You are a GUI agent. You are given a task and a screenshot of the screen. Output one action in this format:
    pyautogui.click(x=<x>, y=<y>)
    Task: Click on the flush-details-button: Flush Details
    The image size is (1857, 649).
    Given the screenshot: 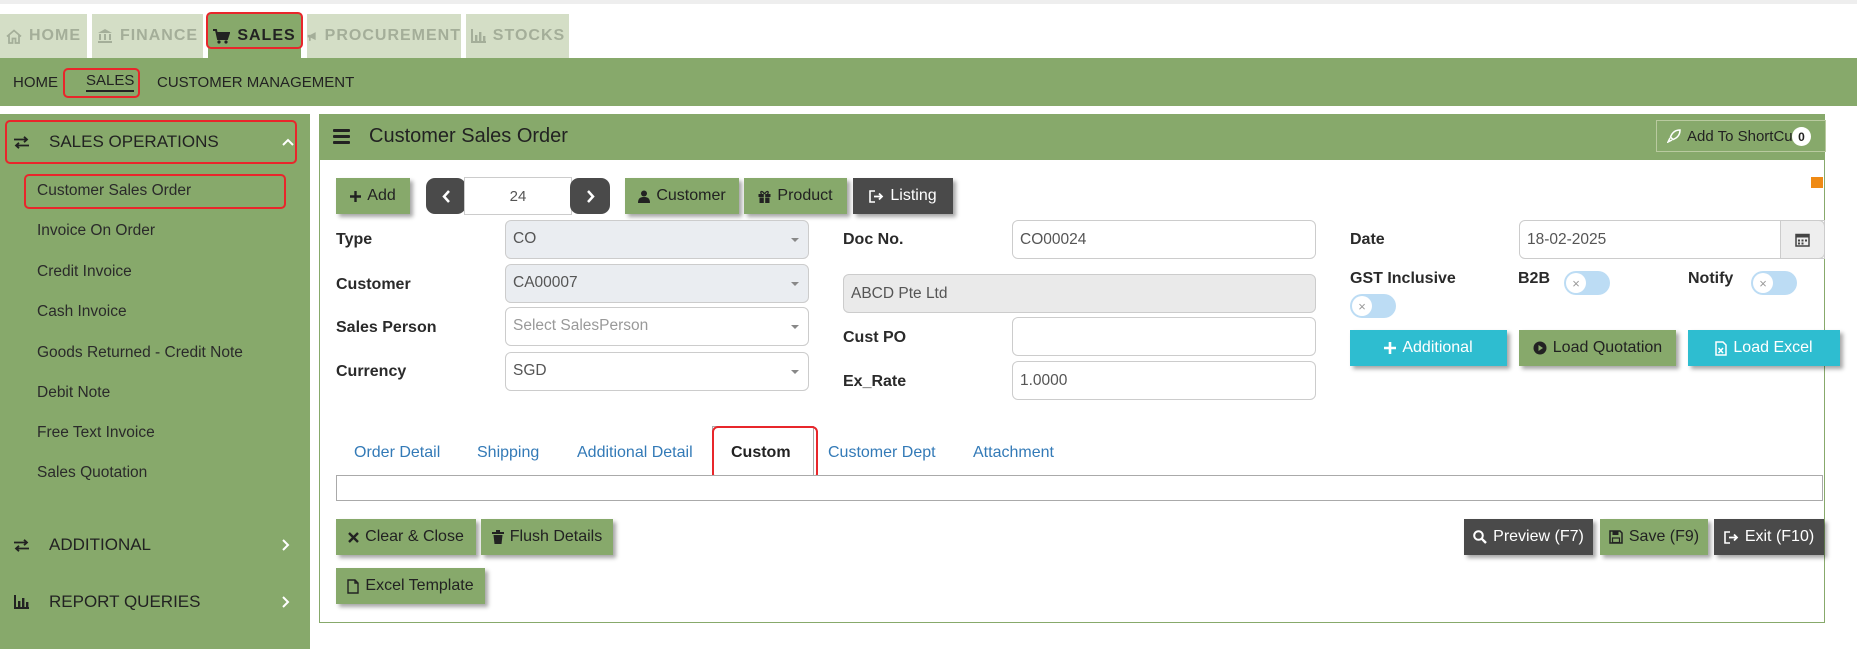 What is the action you would take?
    pyautogui.click(x=547, y=537)
    